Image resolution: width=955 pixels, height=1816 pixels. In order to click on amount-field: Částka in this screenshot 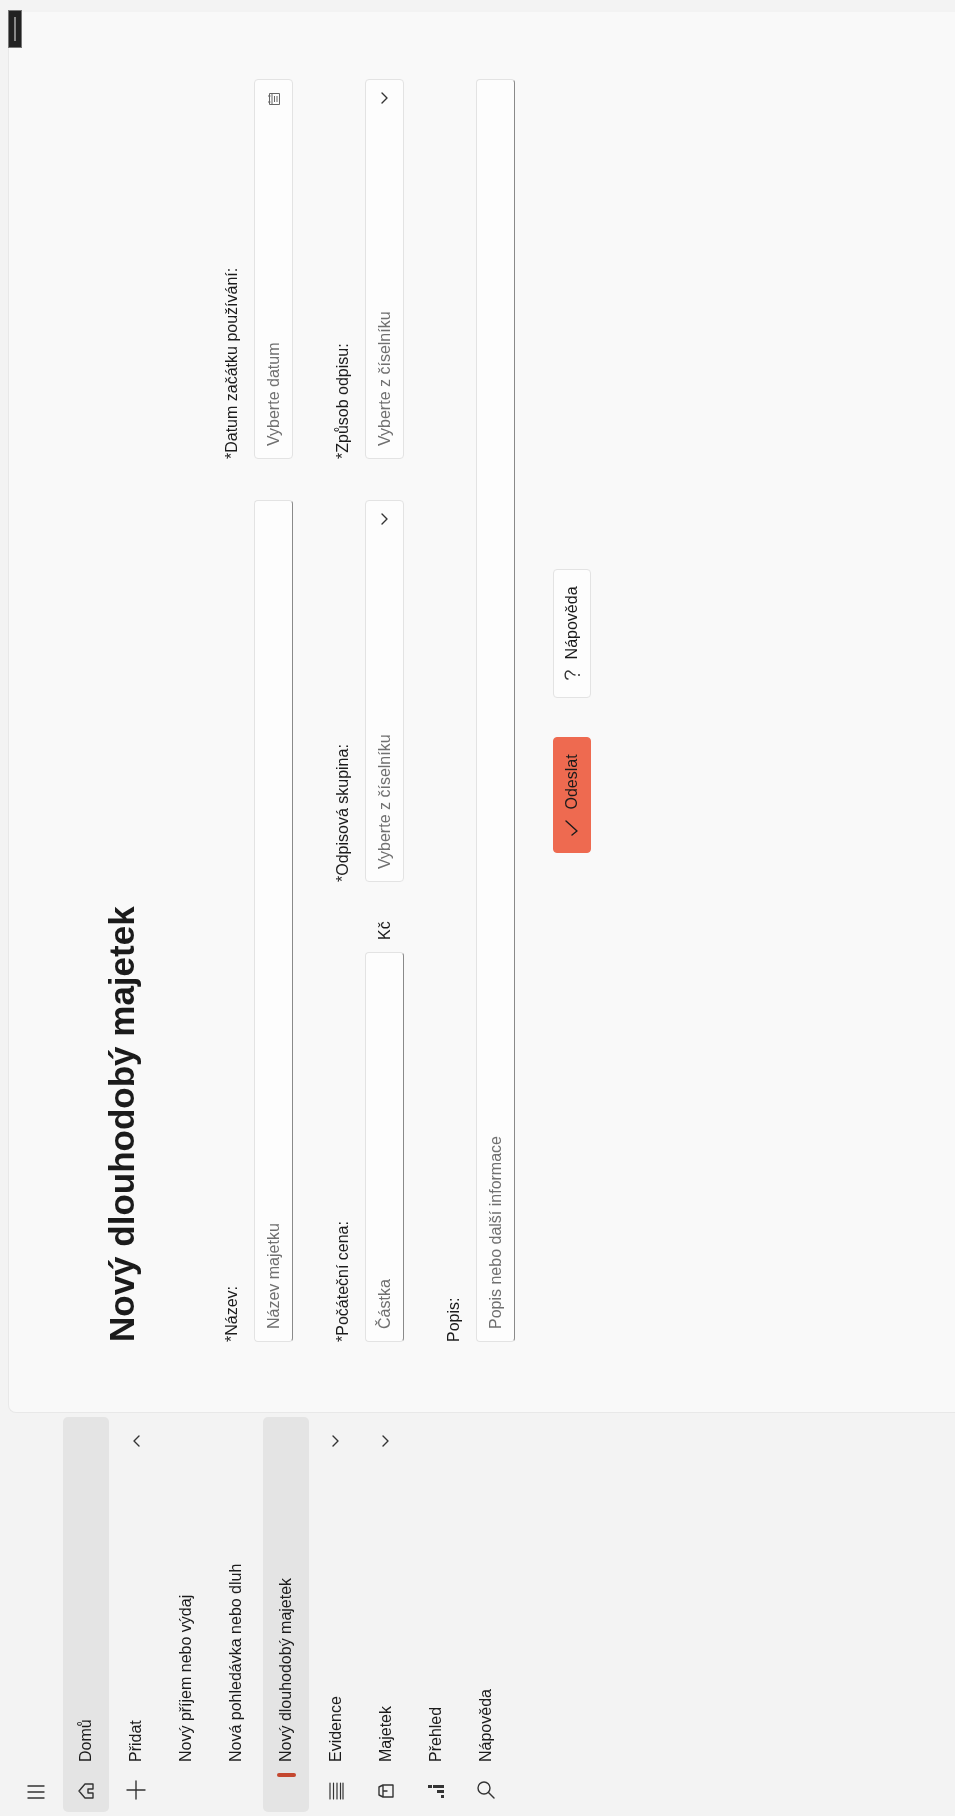, I will do `click(384, 1147)`.